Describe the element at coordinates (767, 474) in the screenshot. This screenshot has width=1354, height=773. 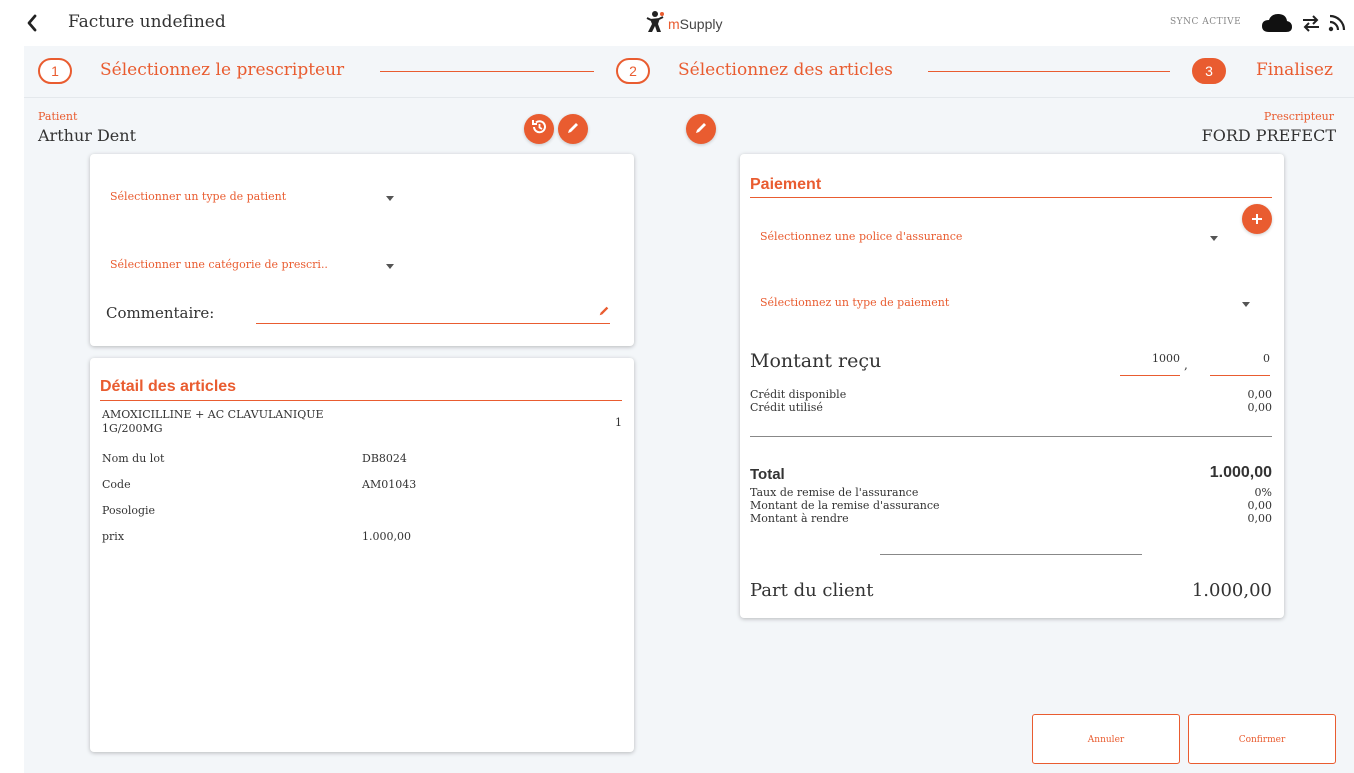
I see `total-label: Total` at that location.